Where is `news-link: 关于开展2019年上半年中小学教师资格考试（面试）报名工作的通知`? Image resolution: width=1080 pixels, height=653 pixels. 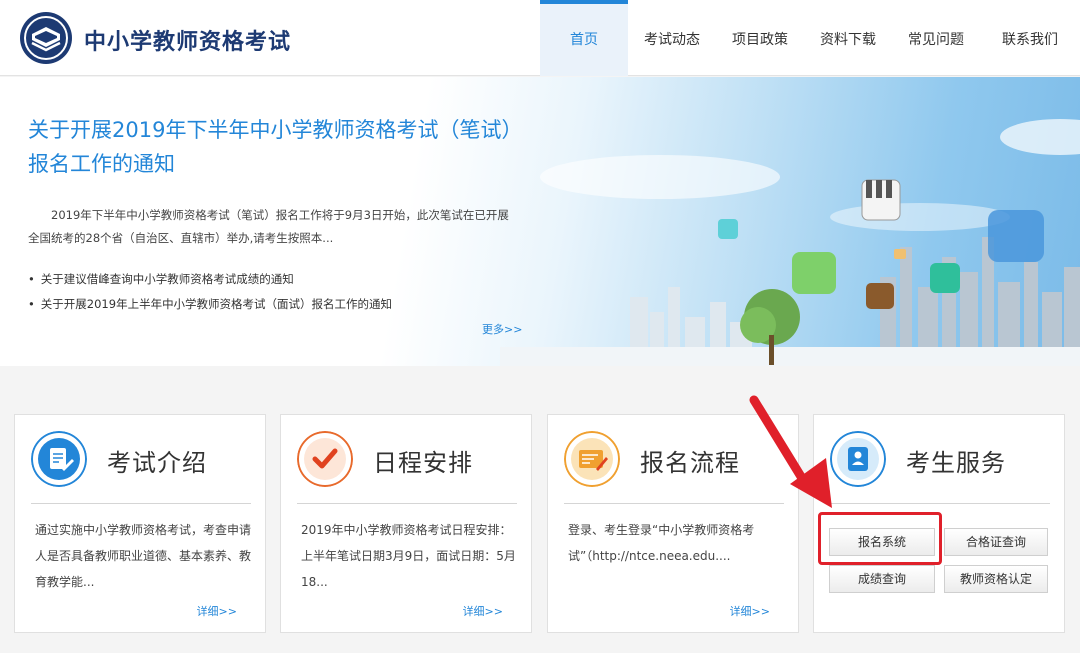
news-link: 关于开展2019年上半年中小学教师资格考试（面试）报名工作的通知 is located at coordinates (210, 304).